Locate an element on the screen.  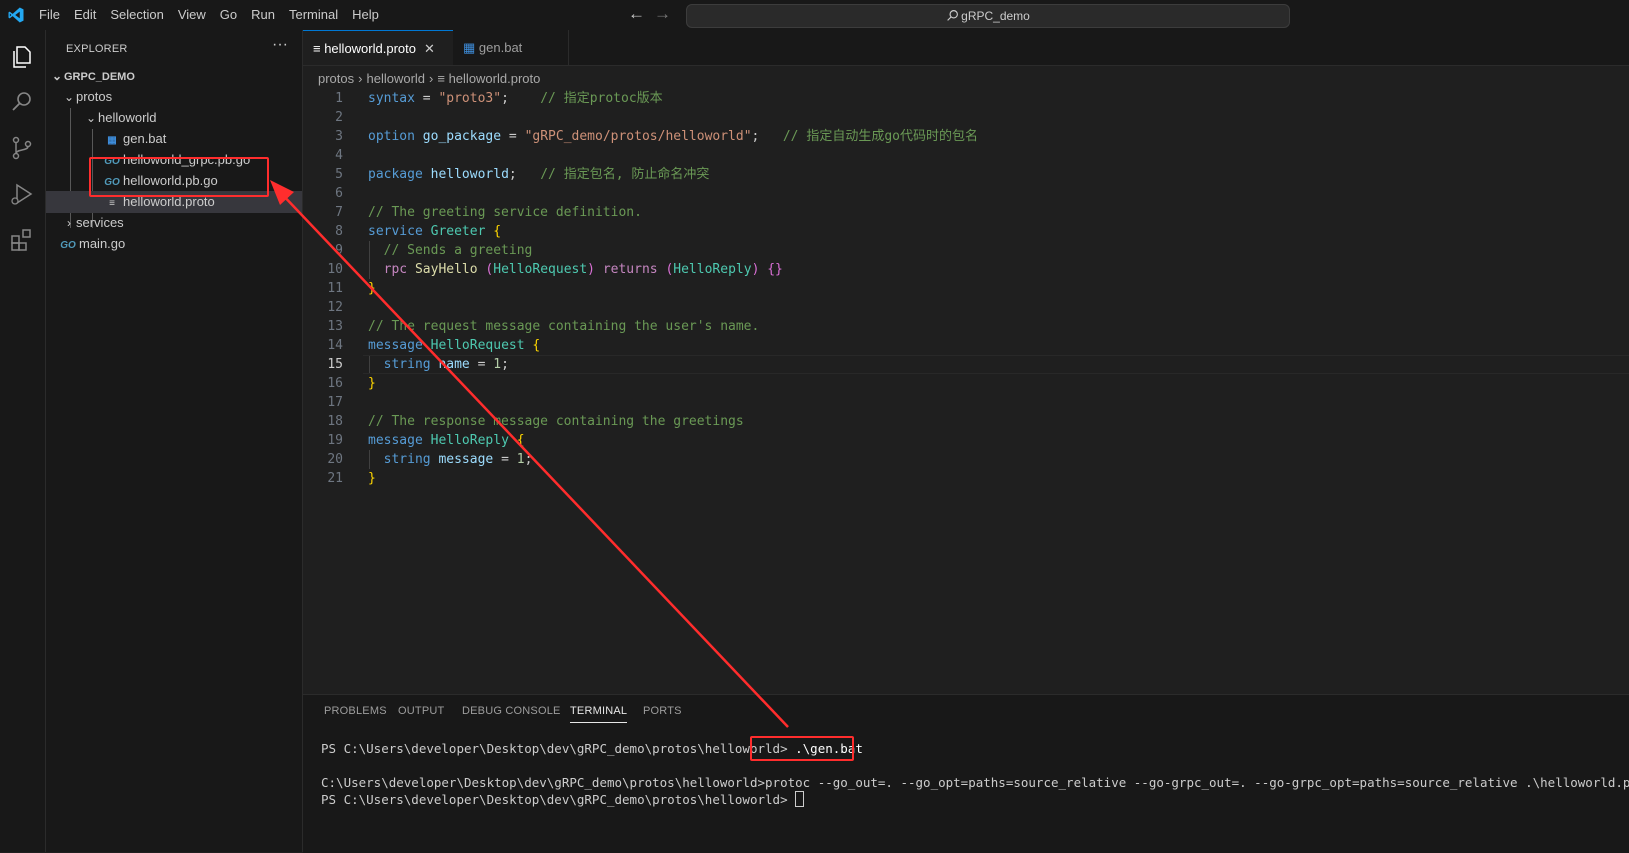
code-line: 15 string name = 1; is located at coordinates (966, 364).